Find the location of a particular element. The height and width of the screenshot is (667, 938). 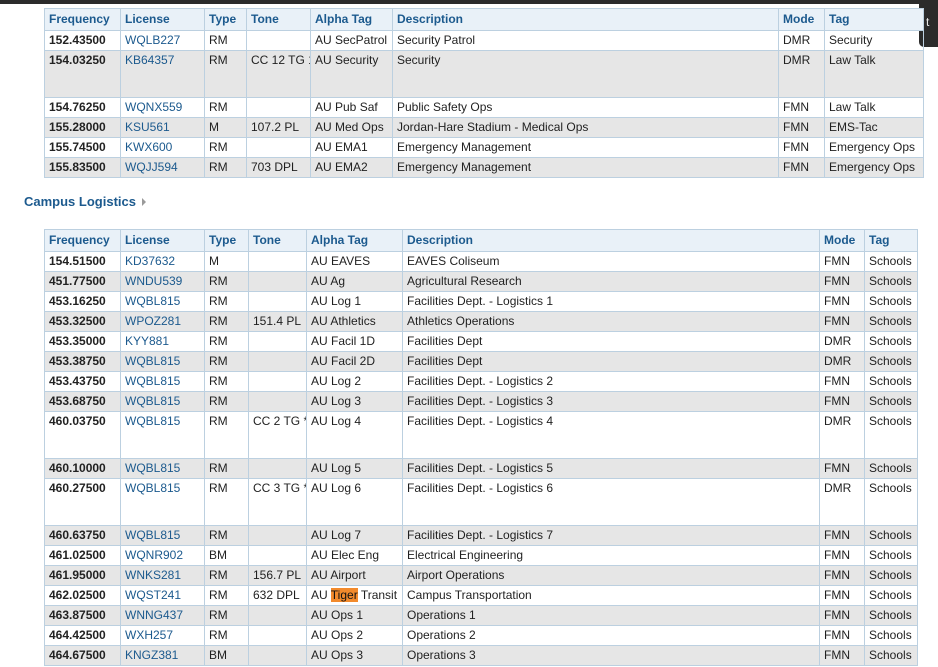

section-title-campus-logistics: Campus Logistics is located at coordinates (85, 201).